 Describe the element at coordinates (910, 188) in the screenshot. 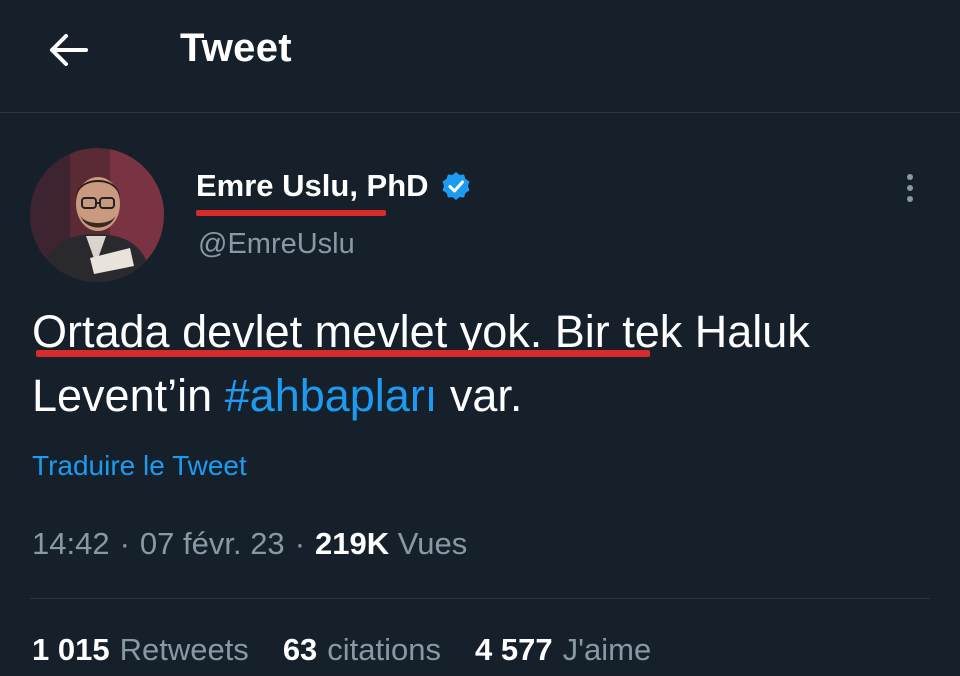

I see `more-options-button` at that location.